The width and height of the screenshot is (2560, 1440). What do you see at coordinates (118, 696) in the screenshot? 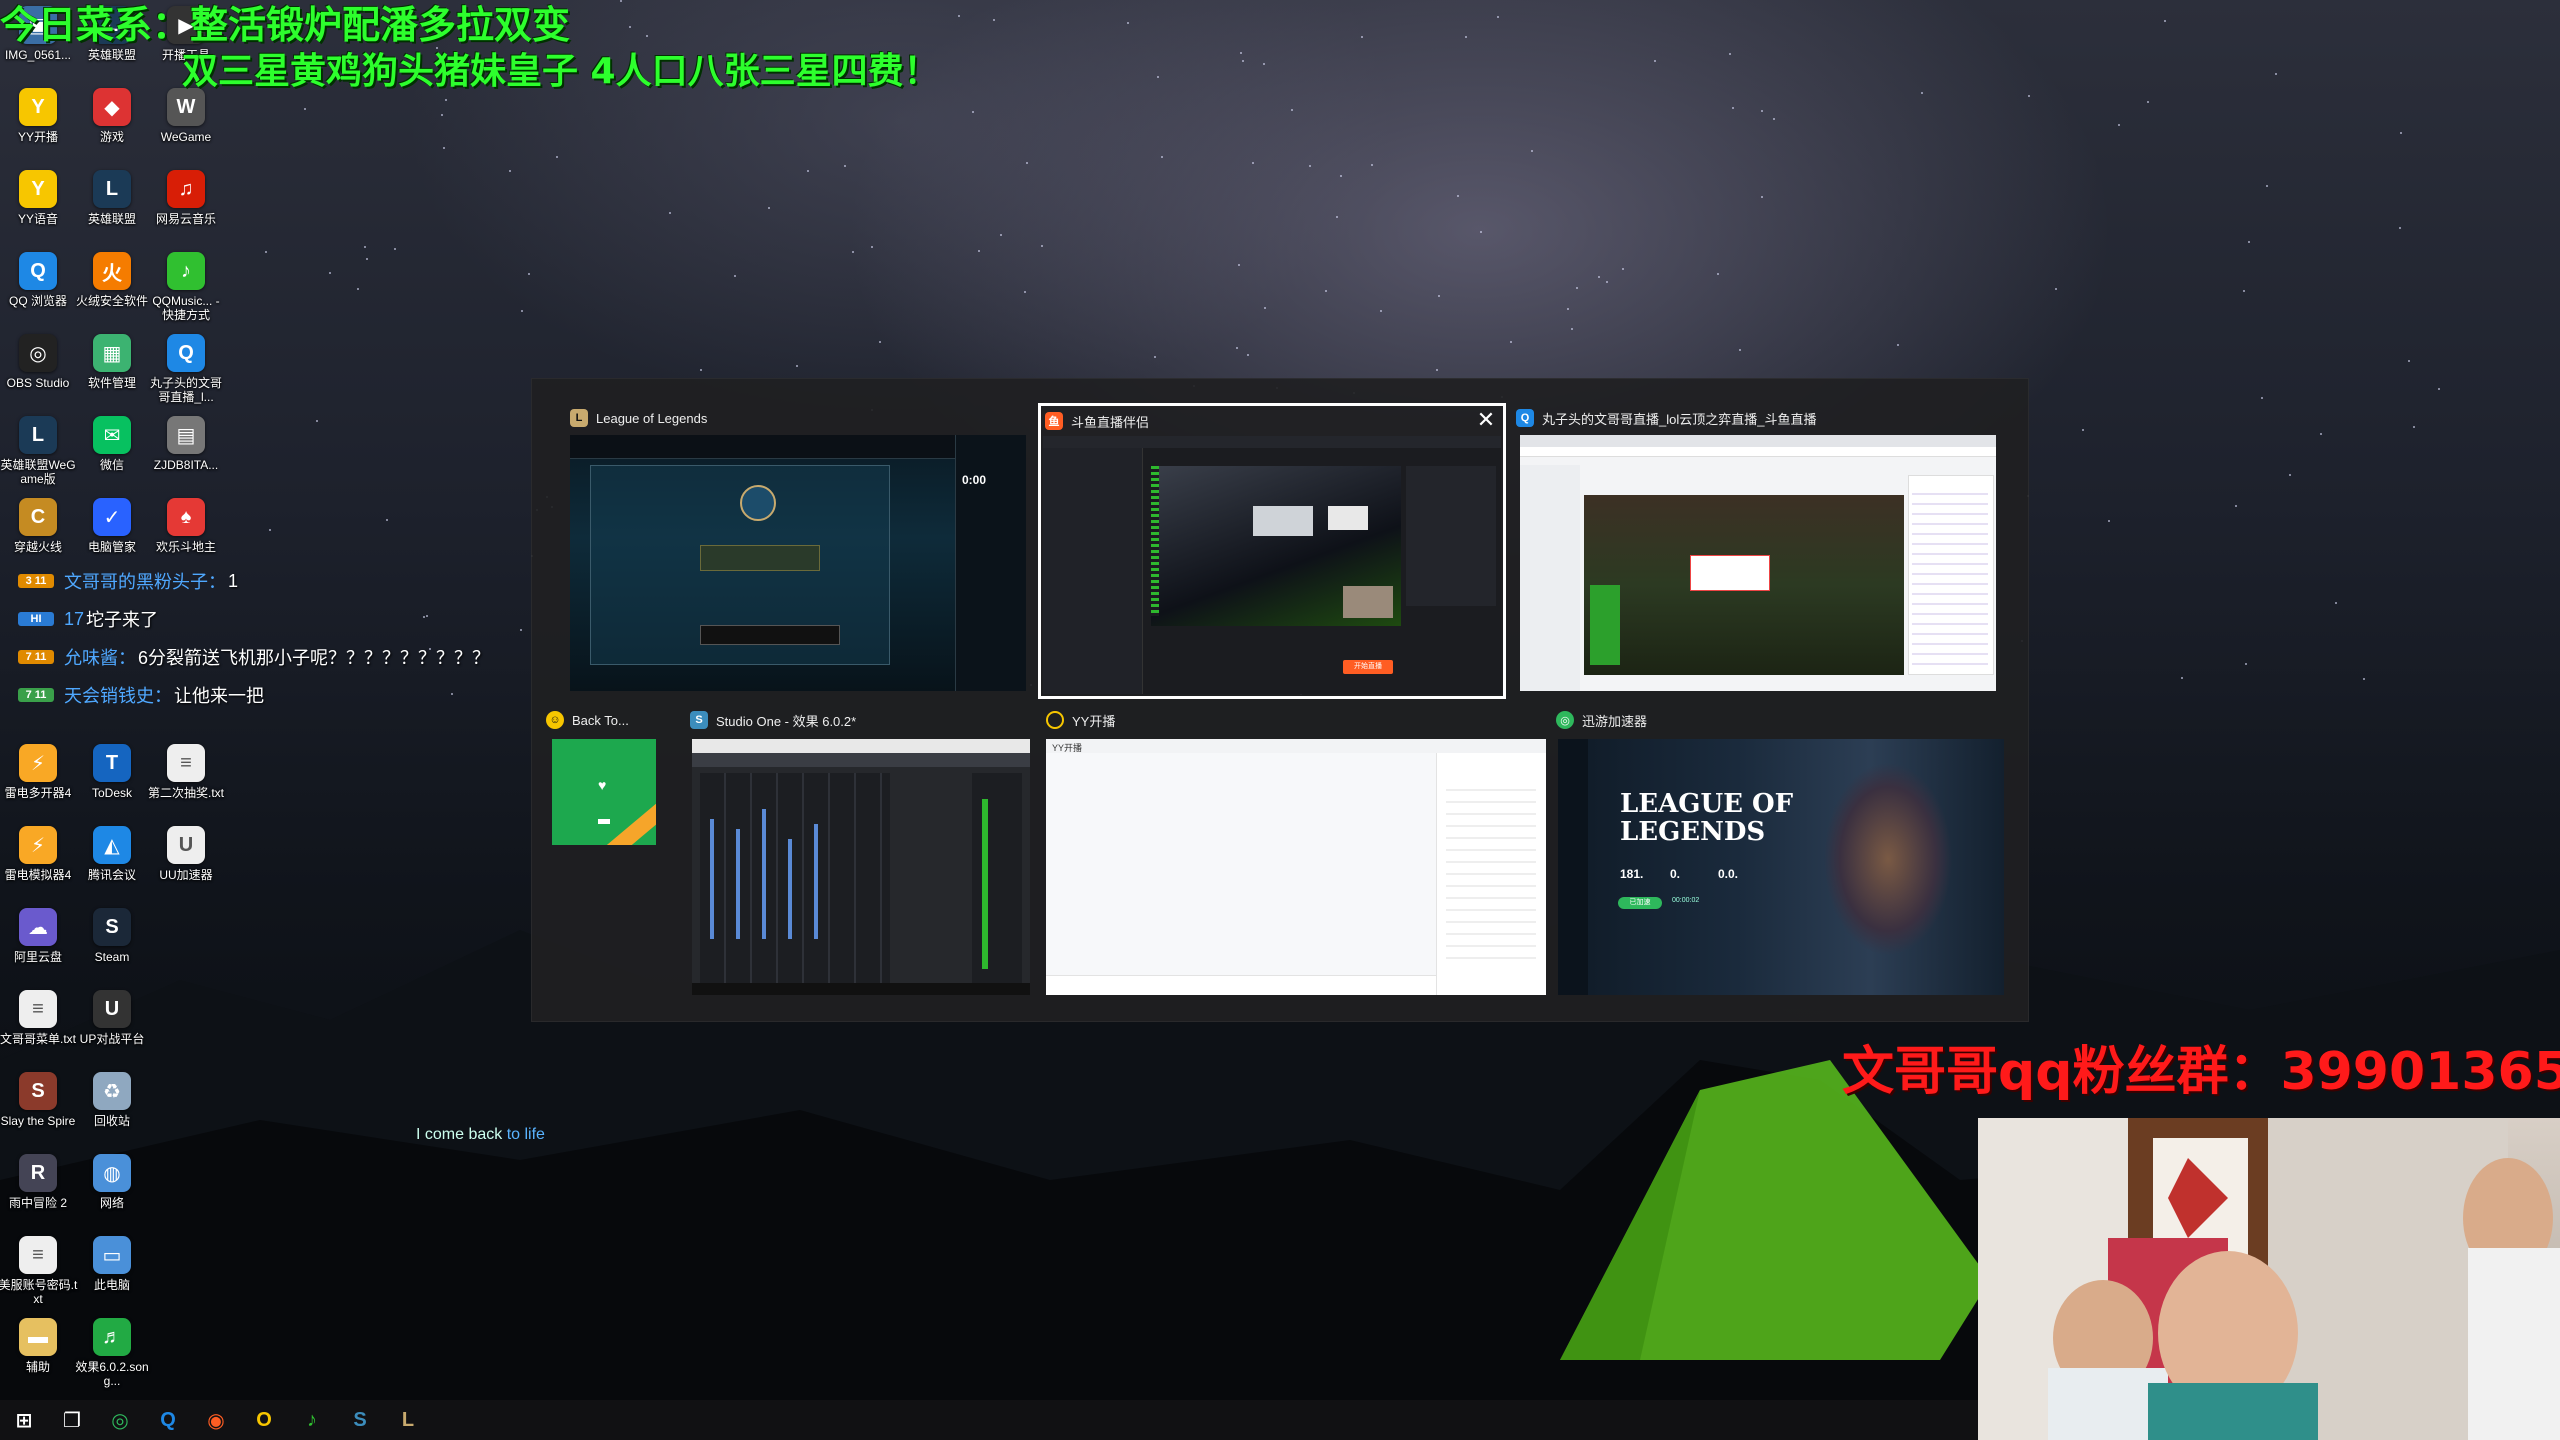
I see `danmaku-username: 天会销钱史：` at bounding box center [118, 696].